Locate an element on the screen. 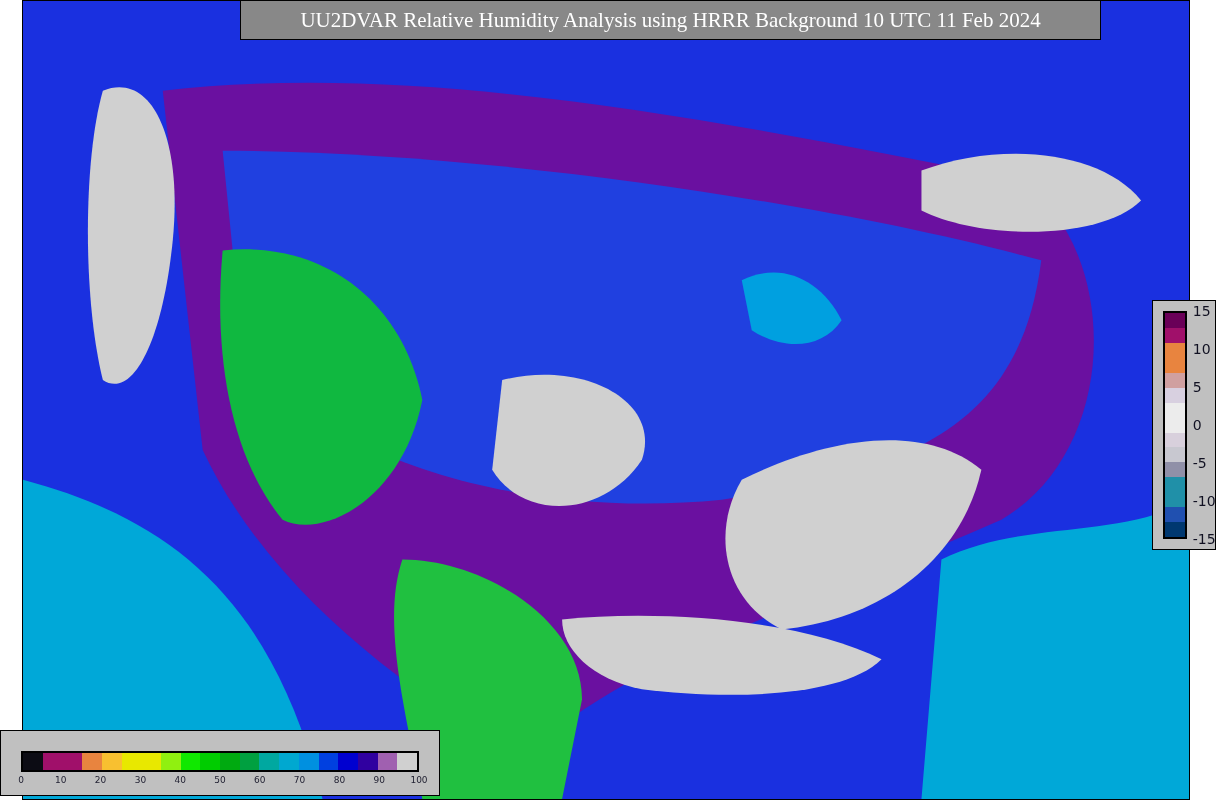 This screenshot has width=1216, height=800. tick-label: 90 is located at coordinates (379, 780).